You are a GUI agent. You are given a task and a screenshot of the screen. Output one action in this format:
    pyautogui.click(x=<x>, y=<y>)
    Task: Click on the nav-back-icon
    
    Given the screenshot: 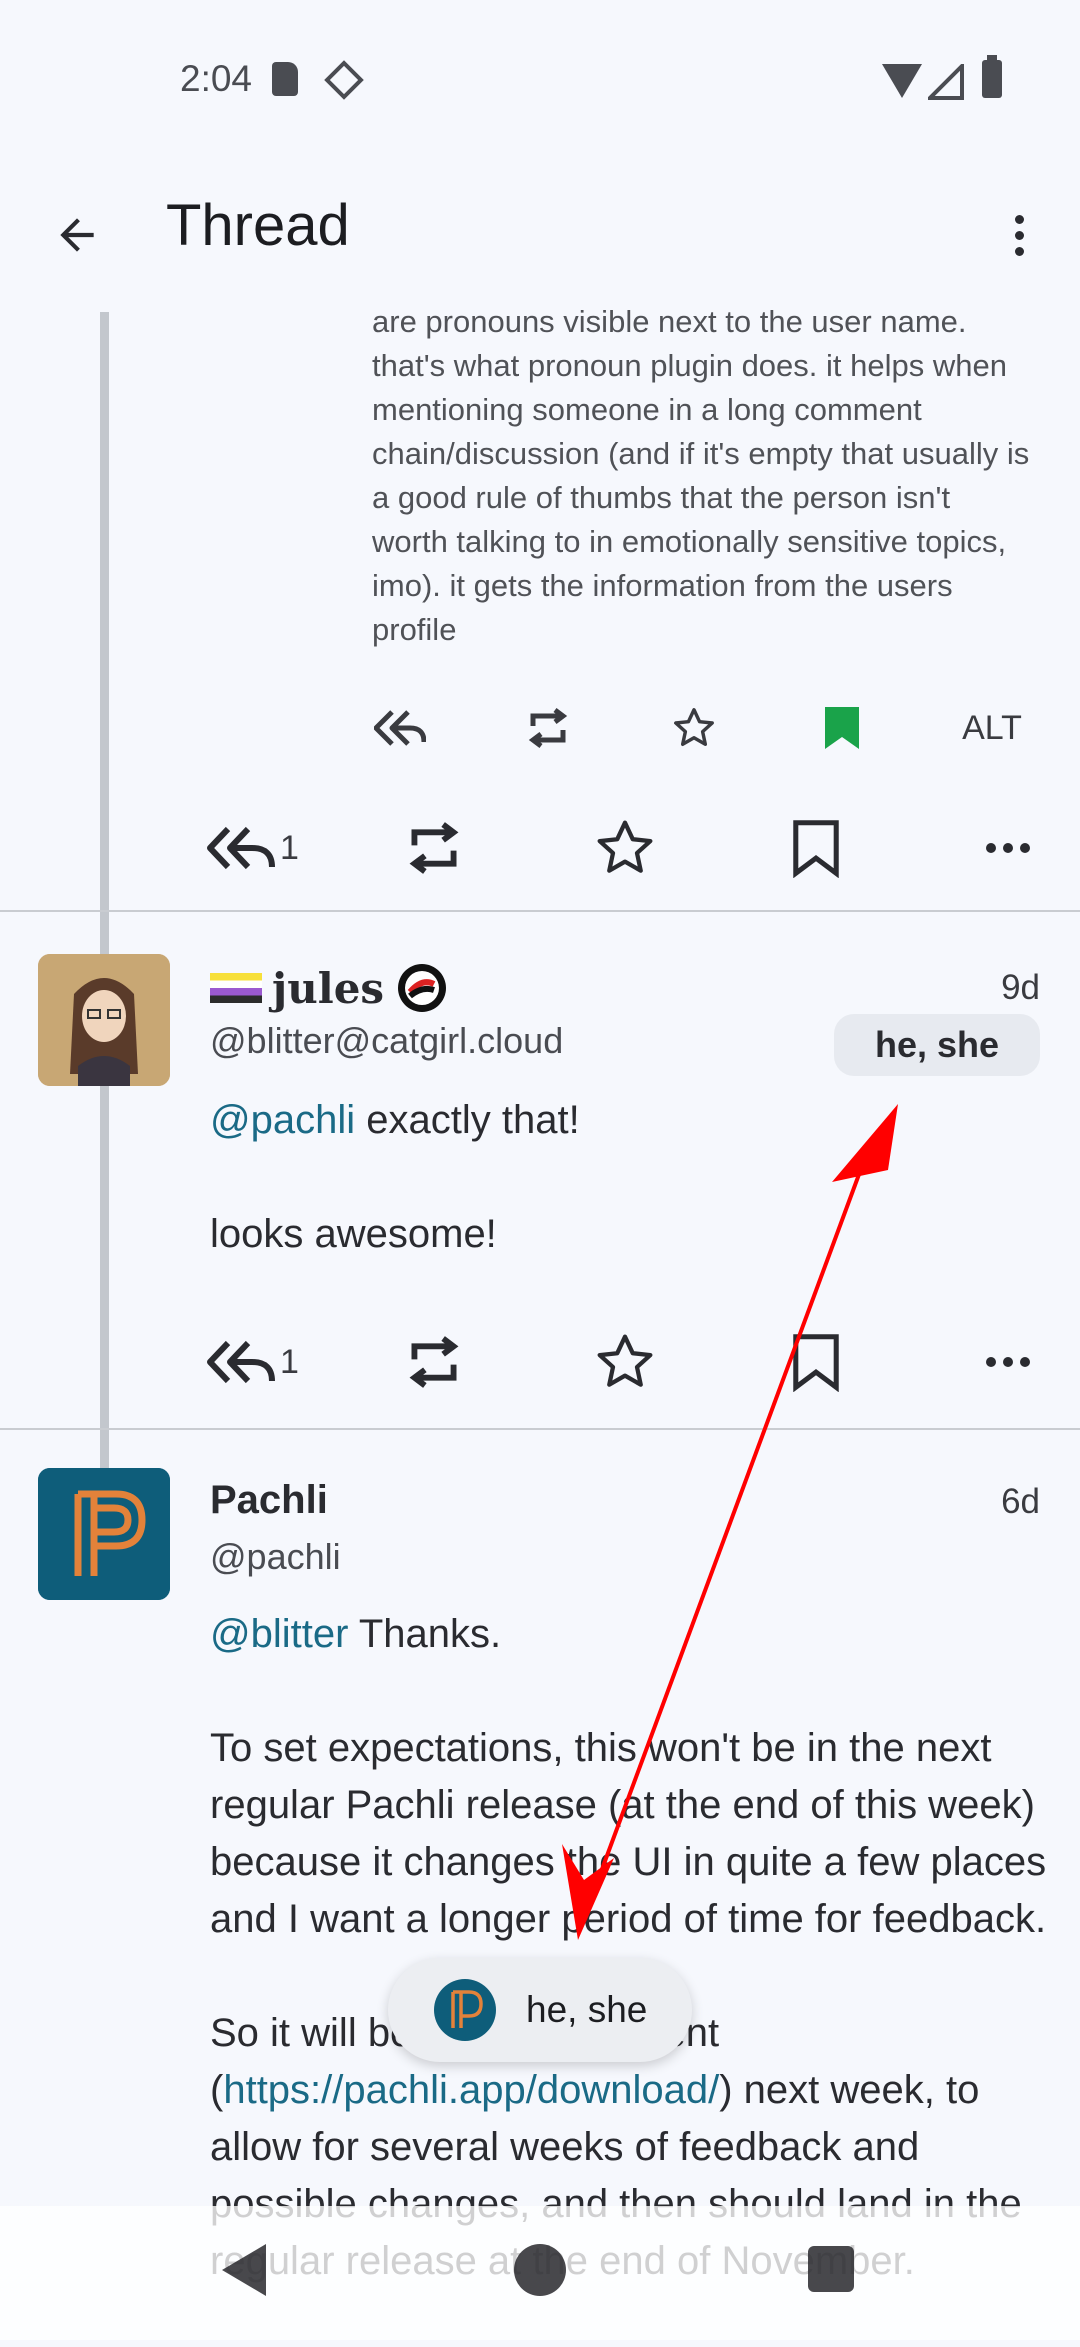 What is the action you would take?
    pyautogui.click(x=244, y=2270)
    